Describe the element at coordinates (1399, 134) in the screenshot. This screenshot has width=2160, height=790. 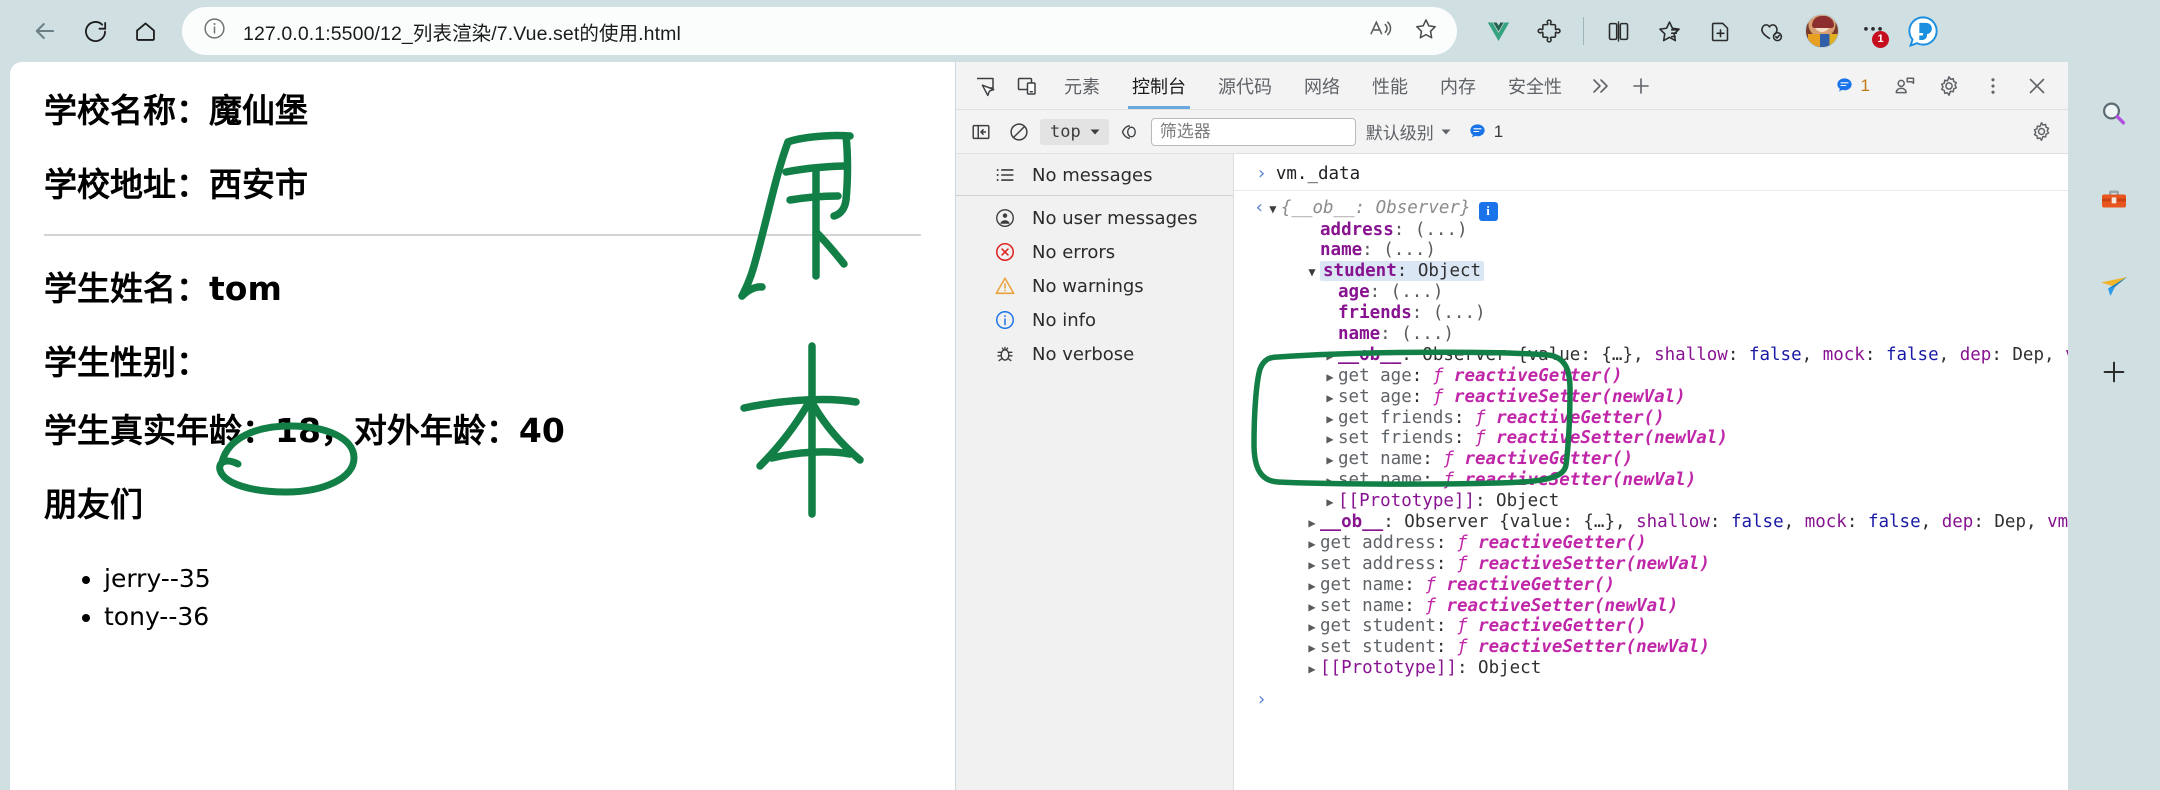
I see `level-value: 默认级别` at that location.